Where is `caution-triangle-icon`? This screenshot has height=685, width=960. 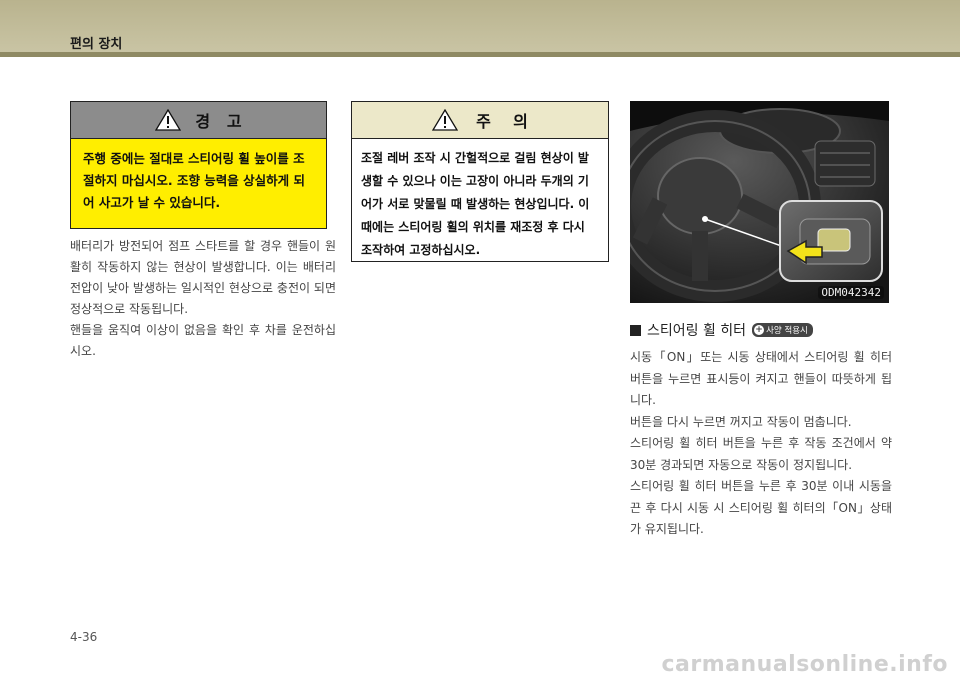 caution-triangle-icon is located at coordinates (445, 120).